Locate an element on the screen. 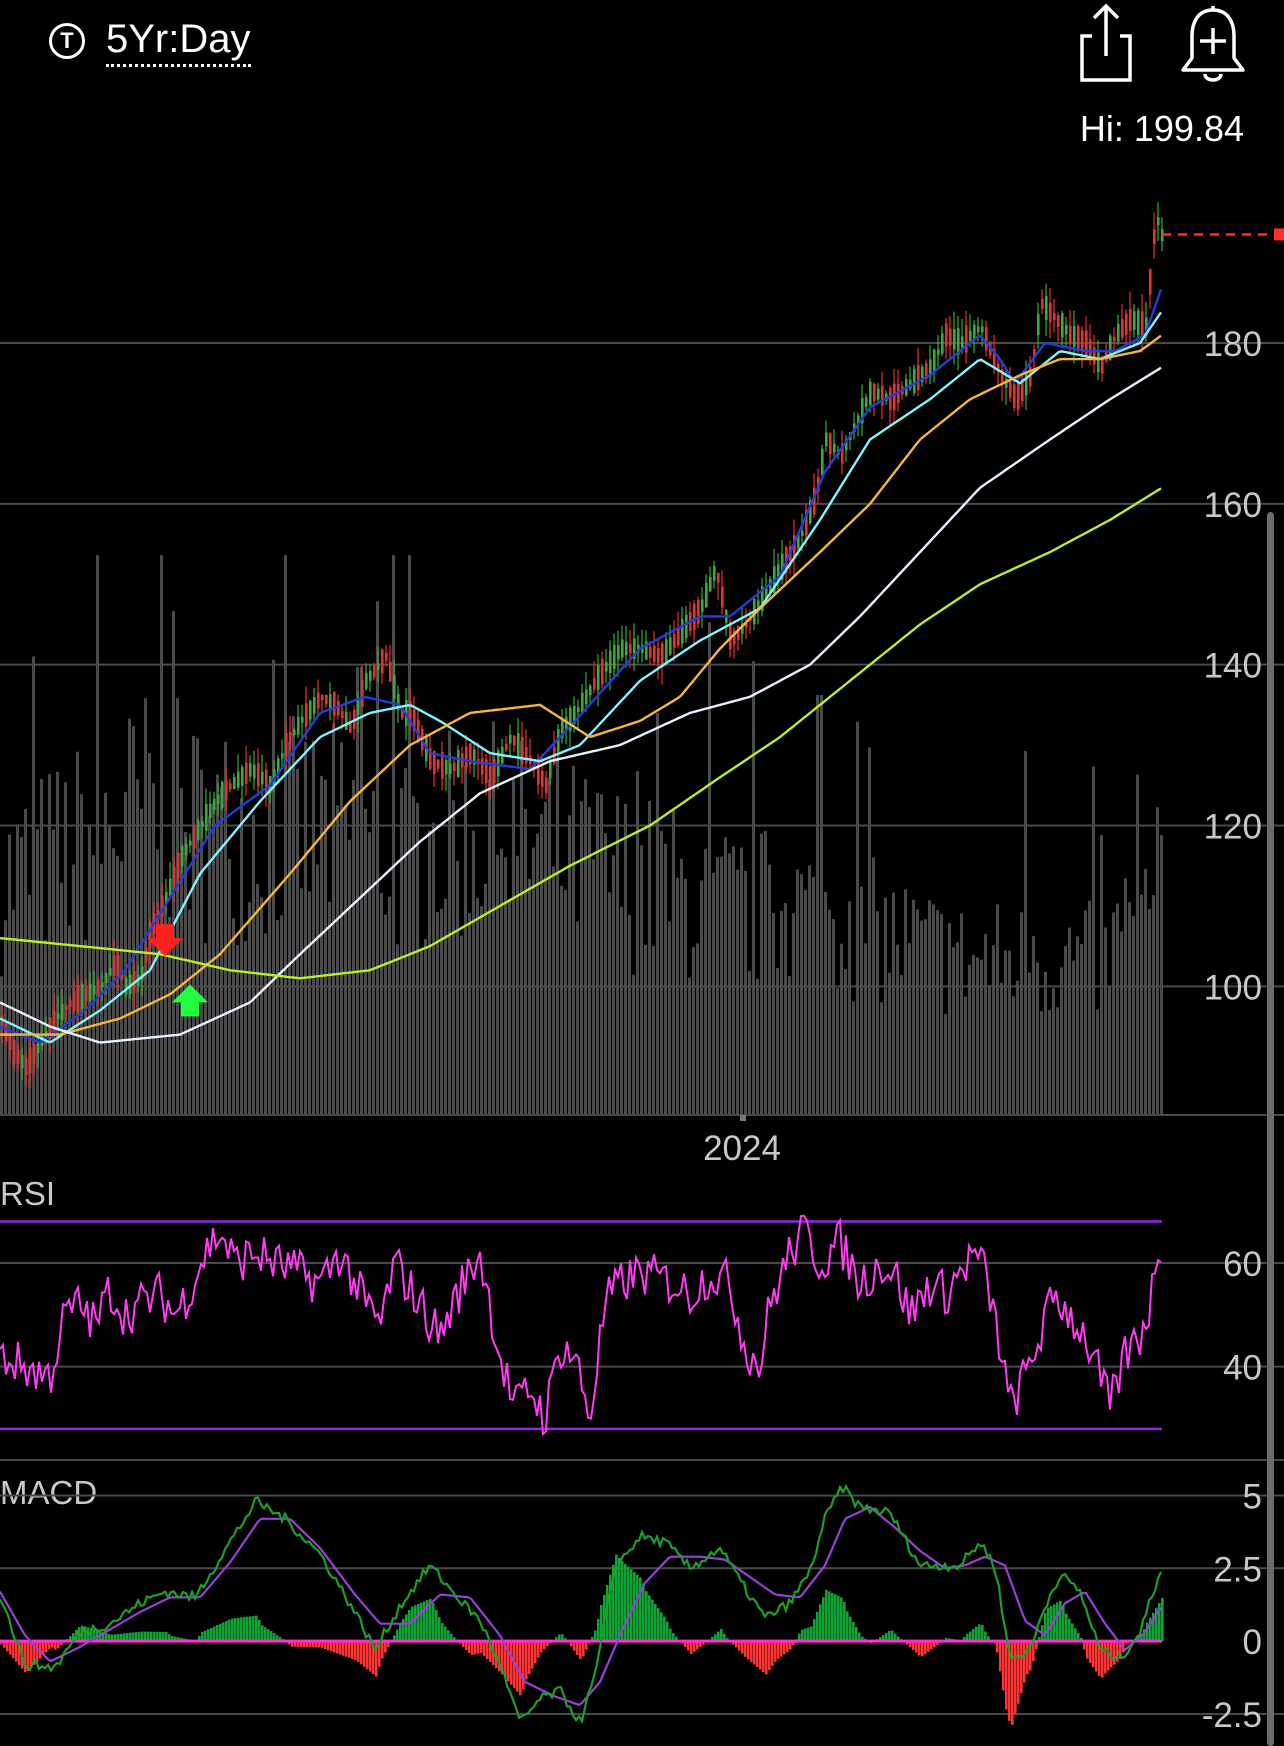  vertical-scrollbar is located at coordinates (1270, 1129).